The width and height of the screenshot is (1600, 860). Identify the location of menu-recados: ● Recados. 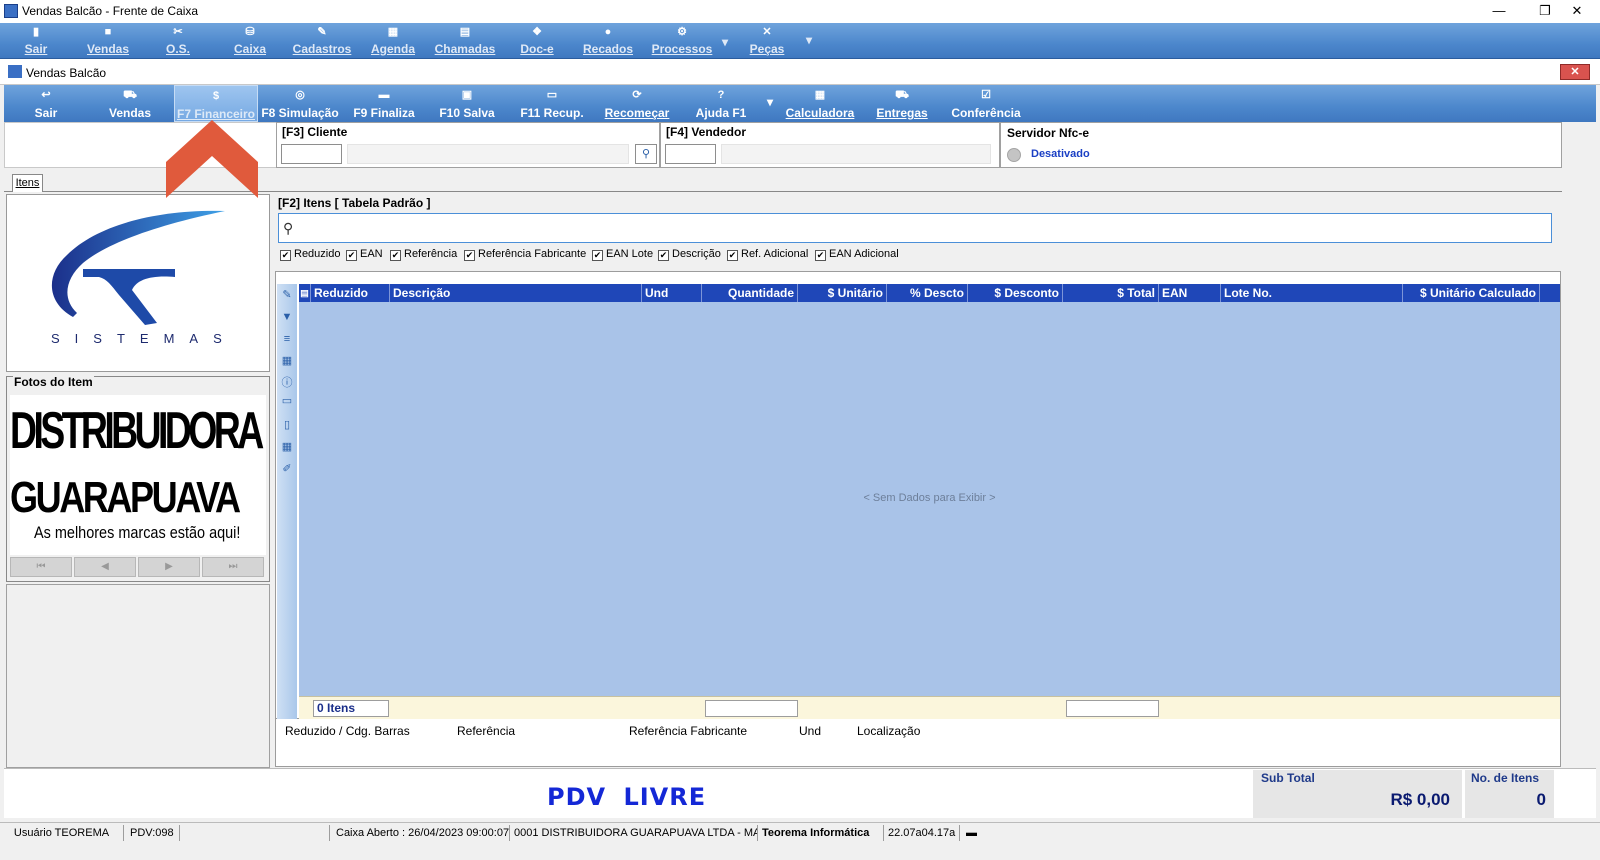
(608, 41).